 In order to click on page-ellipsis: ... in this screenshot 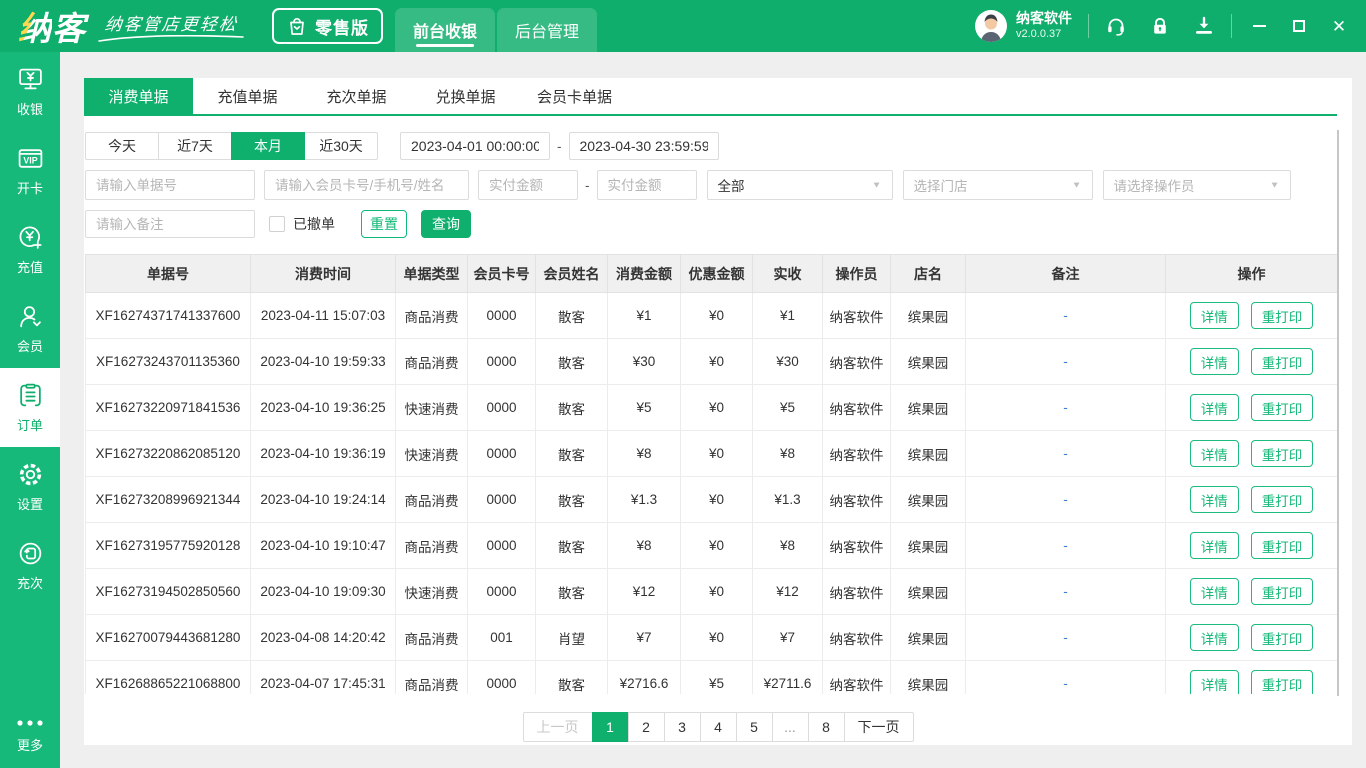, I will do `click(790, 727)`.